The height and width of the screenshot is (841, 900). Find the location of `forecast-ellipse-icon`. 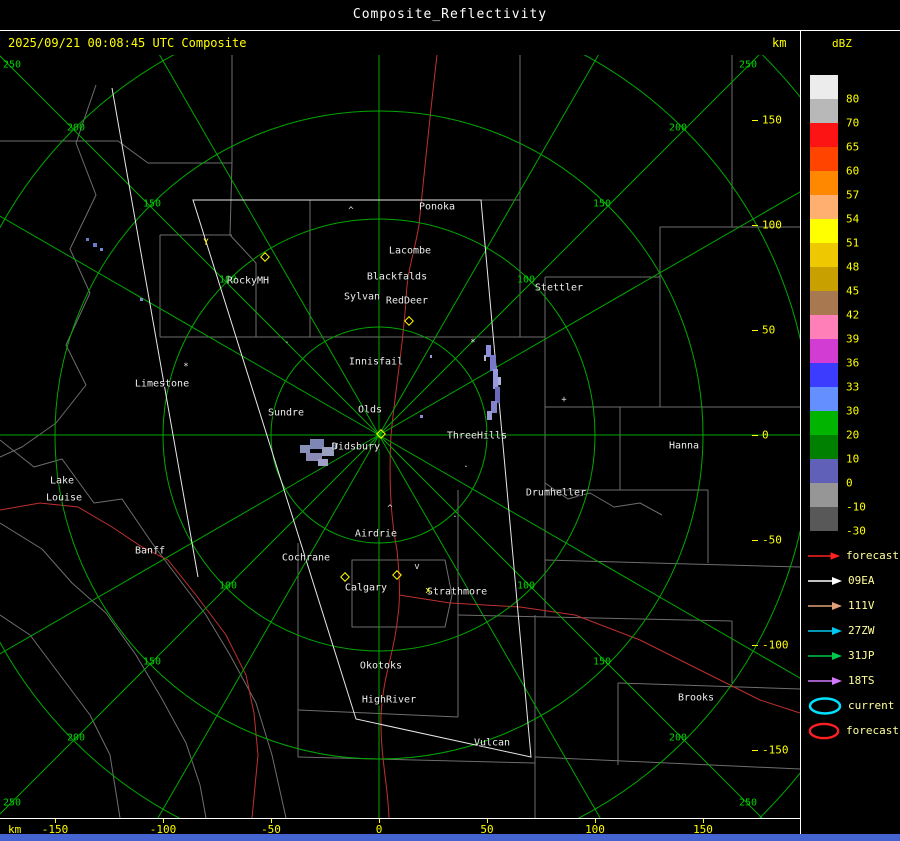

forecast-ellipse-icon is located at coordinates (824, 730).